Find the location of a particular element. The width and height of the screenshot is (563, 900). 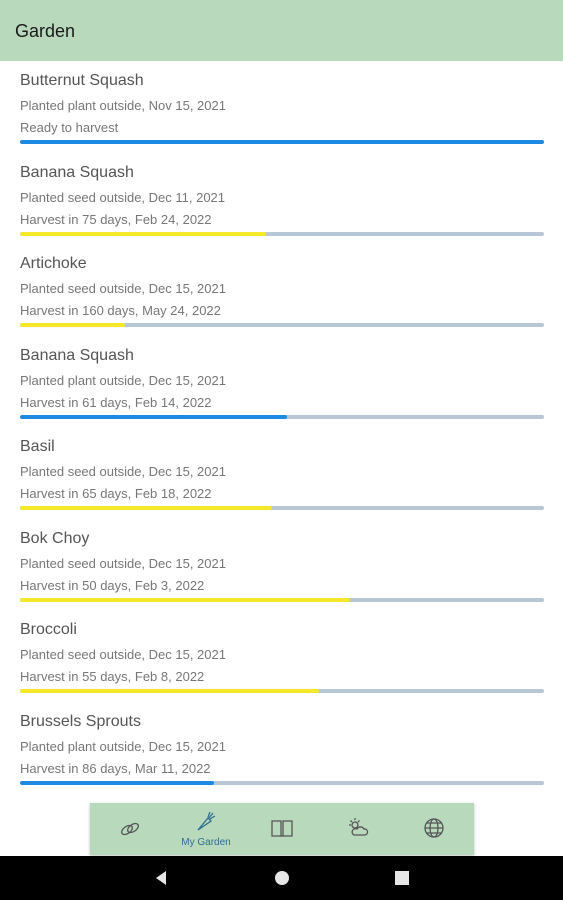

carrot-icon is located at coordinates (206, 821).